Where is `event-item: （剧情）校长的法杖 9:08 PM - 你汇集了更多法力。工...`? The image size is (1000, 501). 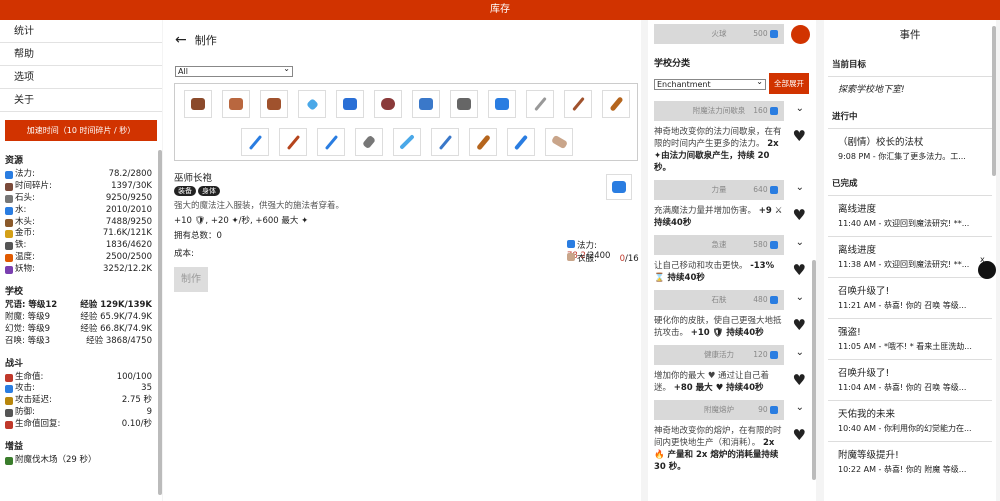 event-item: （剧情）校长的法杖 9:08 PM - 你汇集了更多法力。工... is located at coordinates (910, 147).